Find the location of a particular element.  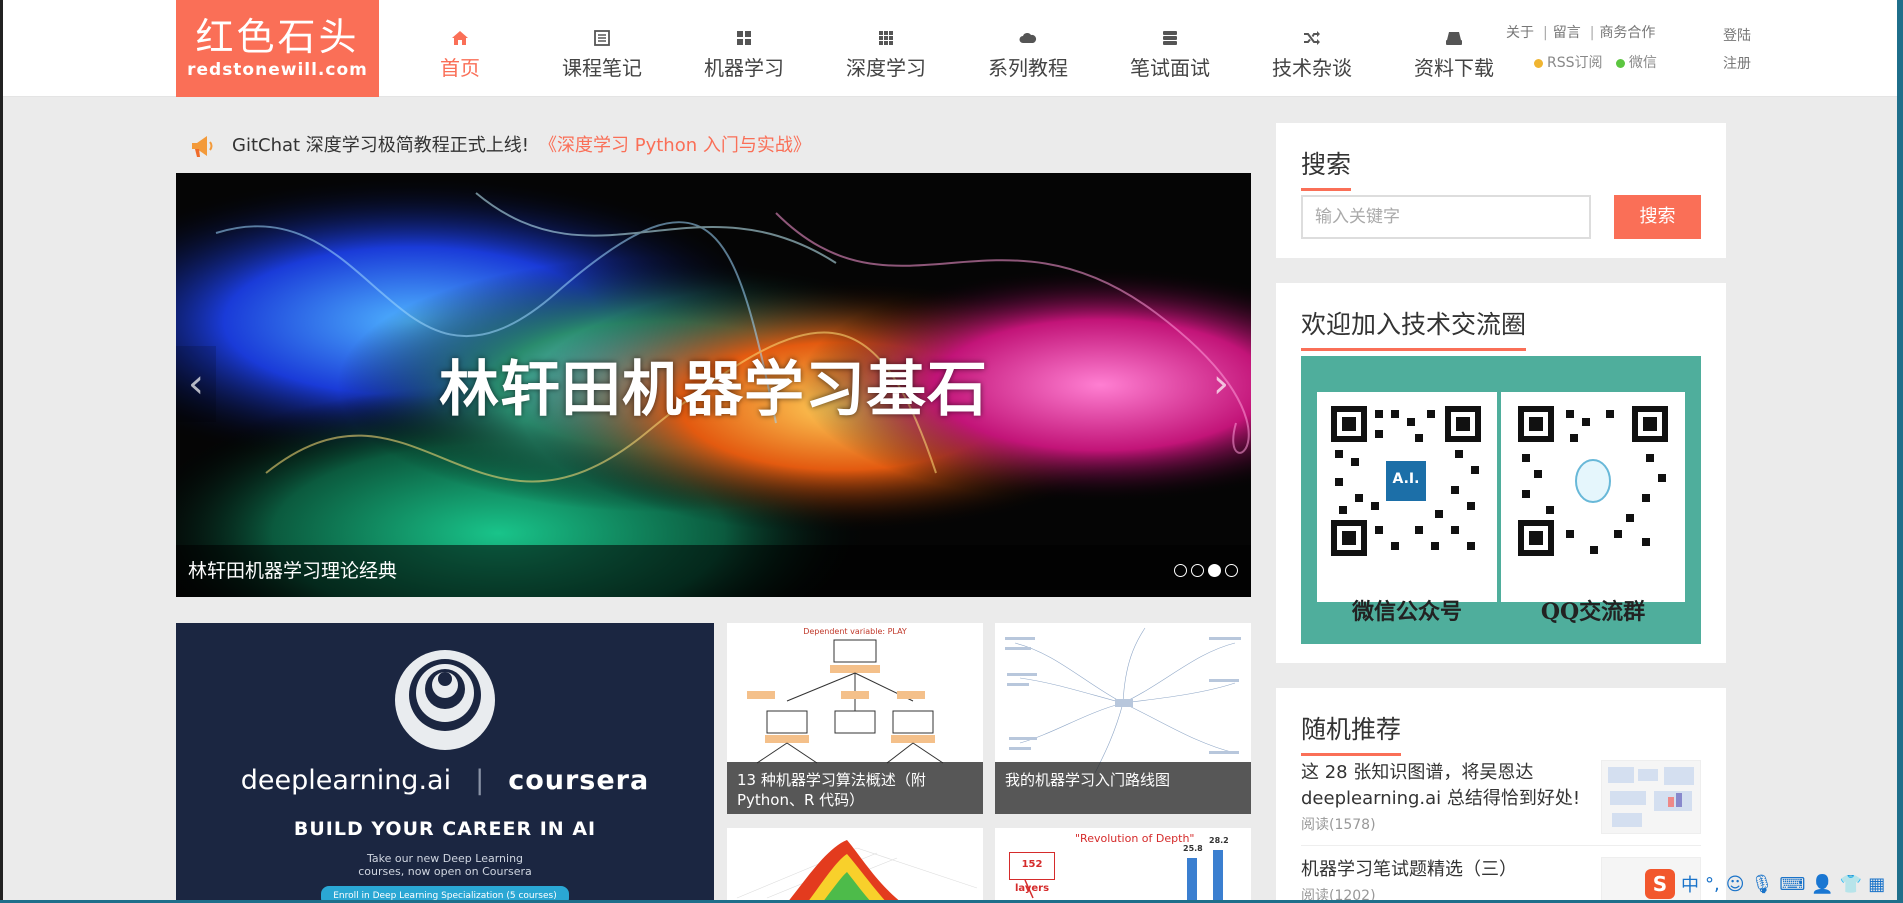

nav-label: 系列教程 is located at coordinates (1028, 68).